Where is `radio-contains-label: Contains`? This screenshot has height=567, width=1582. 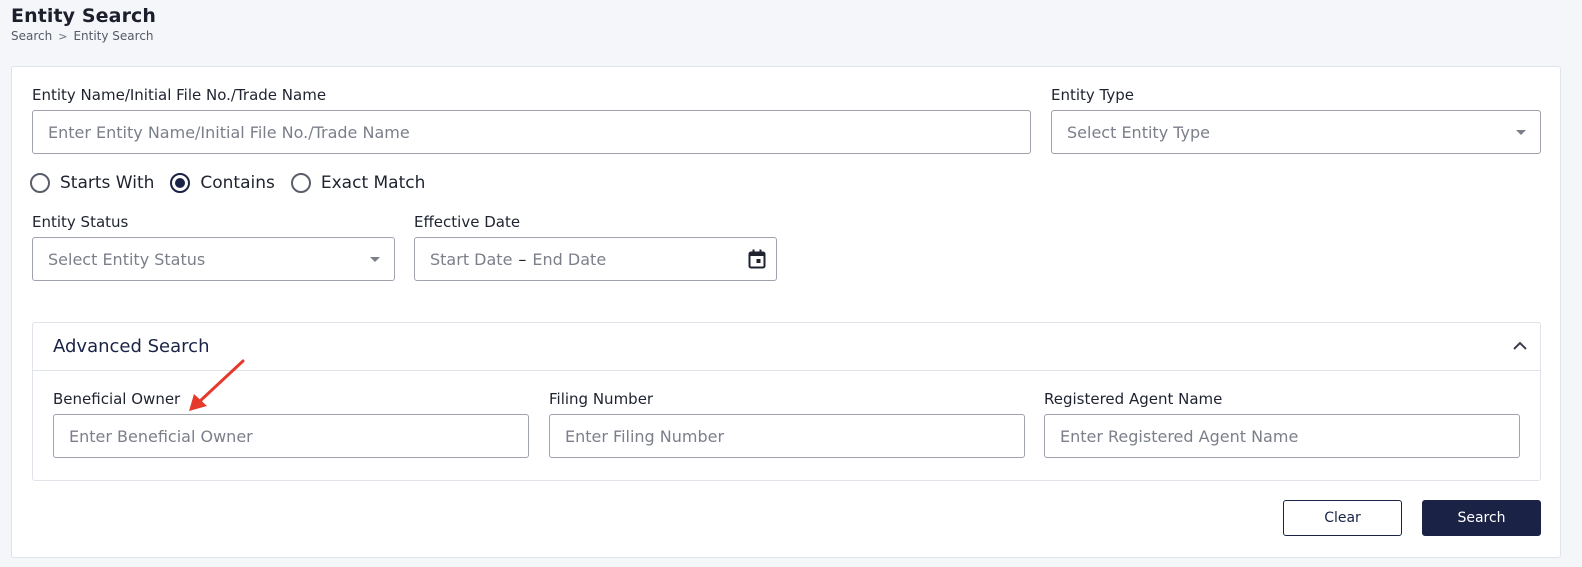
radio-contains-label: Contains is located at coordinates (237, 183).